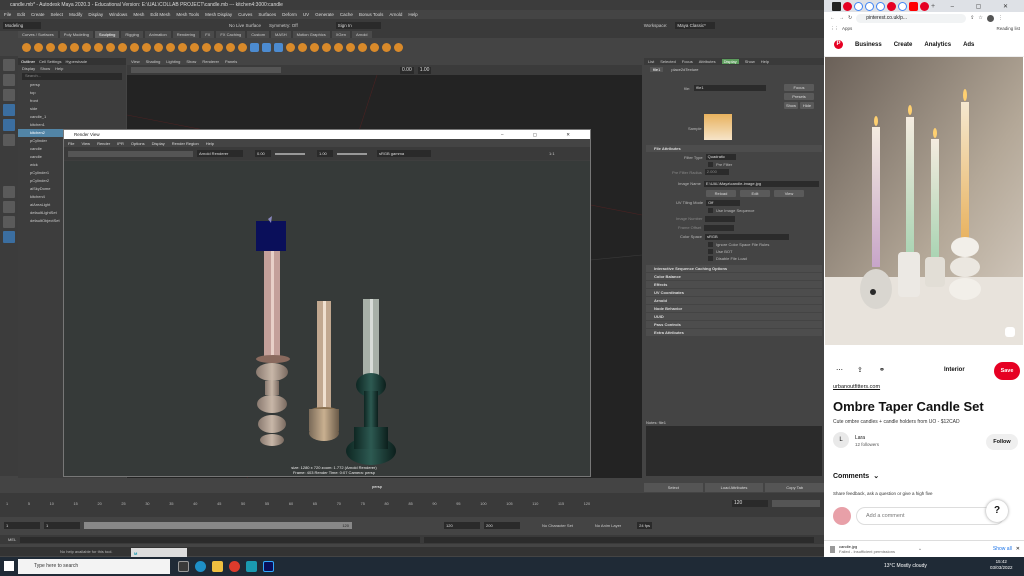 Image resolution: width=1024 pixels, height=576 pixels. Describe the element at coordinates (761, 183) in the screenshot. I see `image-name-field: E:\UAL\Maya\candle-image.jpg` at that location.